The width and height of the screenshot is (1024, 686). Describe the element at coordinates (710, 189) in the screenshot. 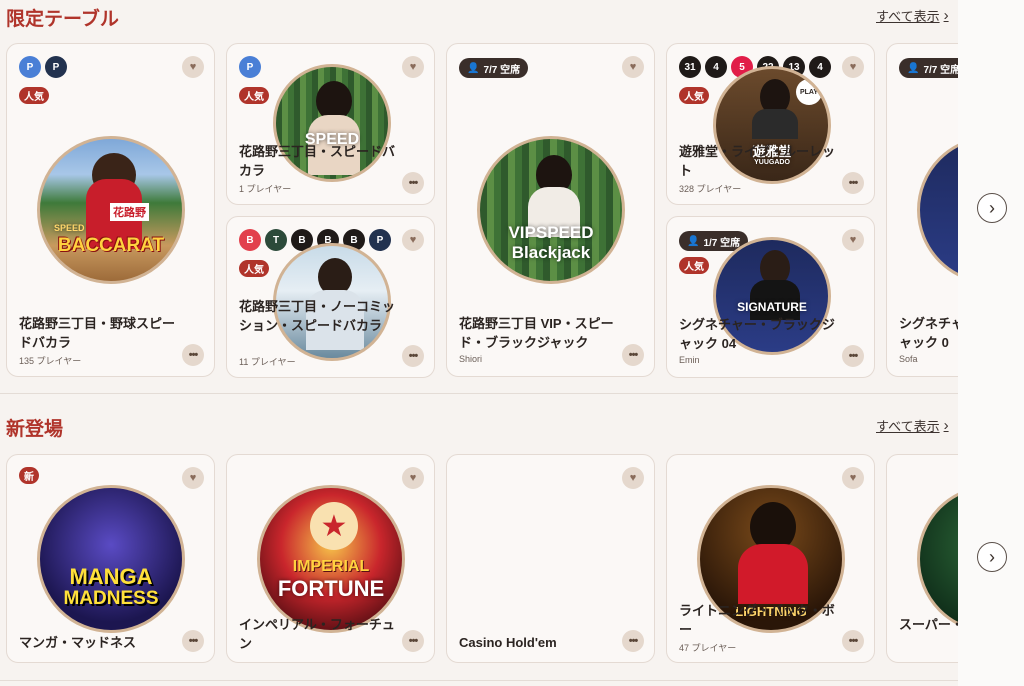

I see `player-count: 328 プレイヤー` at that location.